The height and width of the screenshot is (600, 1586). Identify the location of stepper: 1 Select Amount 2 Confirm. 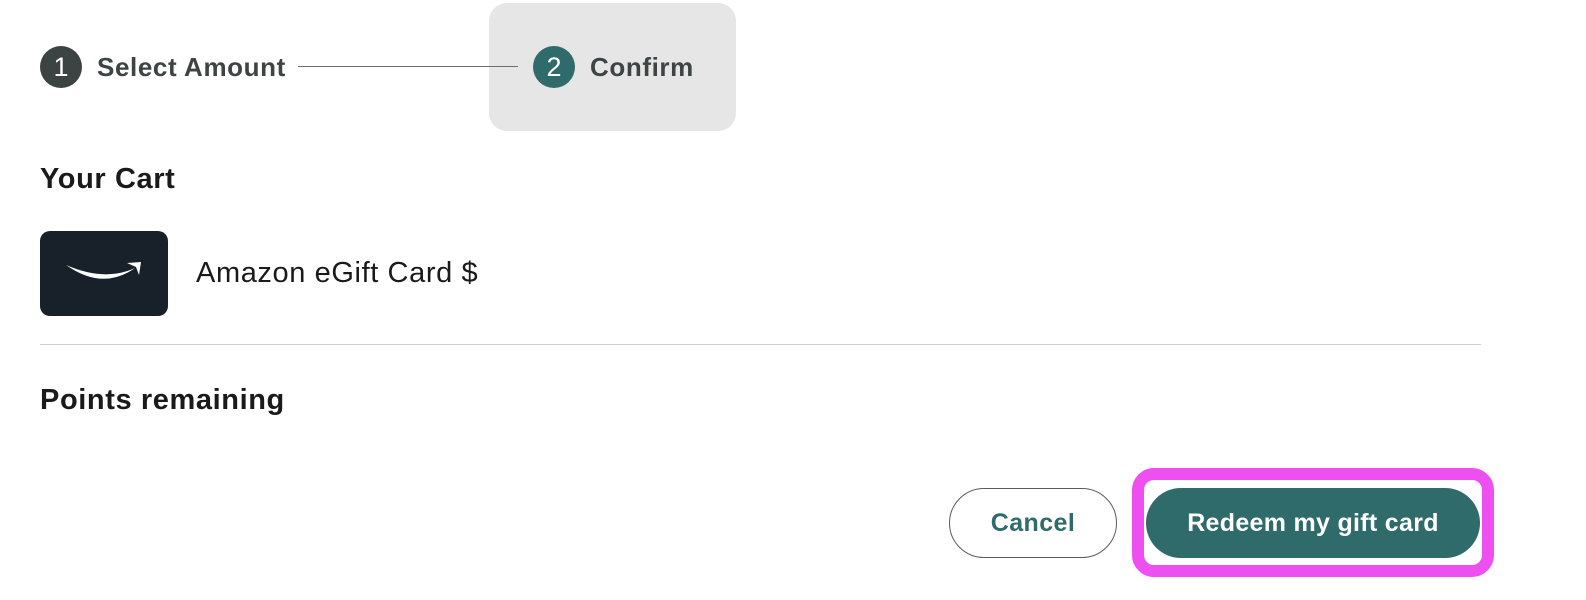
(420, 67).